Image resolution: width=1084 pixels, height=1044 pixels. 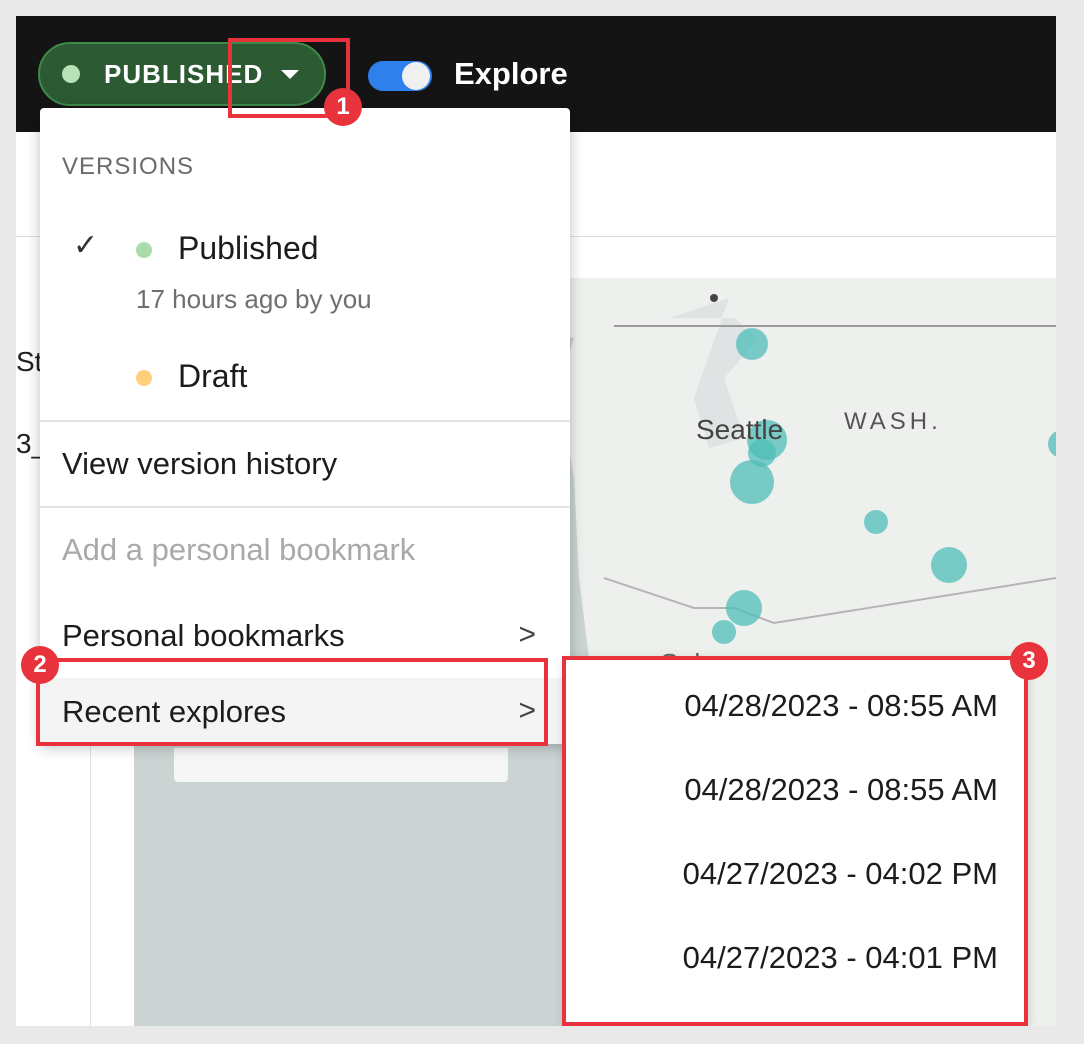 What do you see at coordinates (343, 107) in the screenshot?
I see `callout-badge-1: 1` at bounding box center [343, 107].